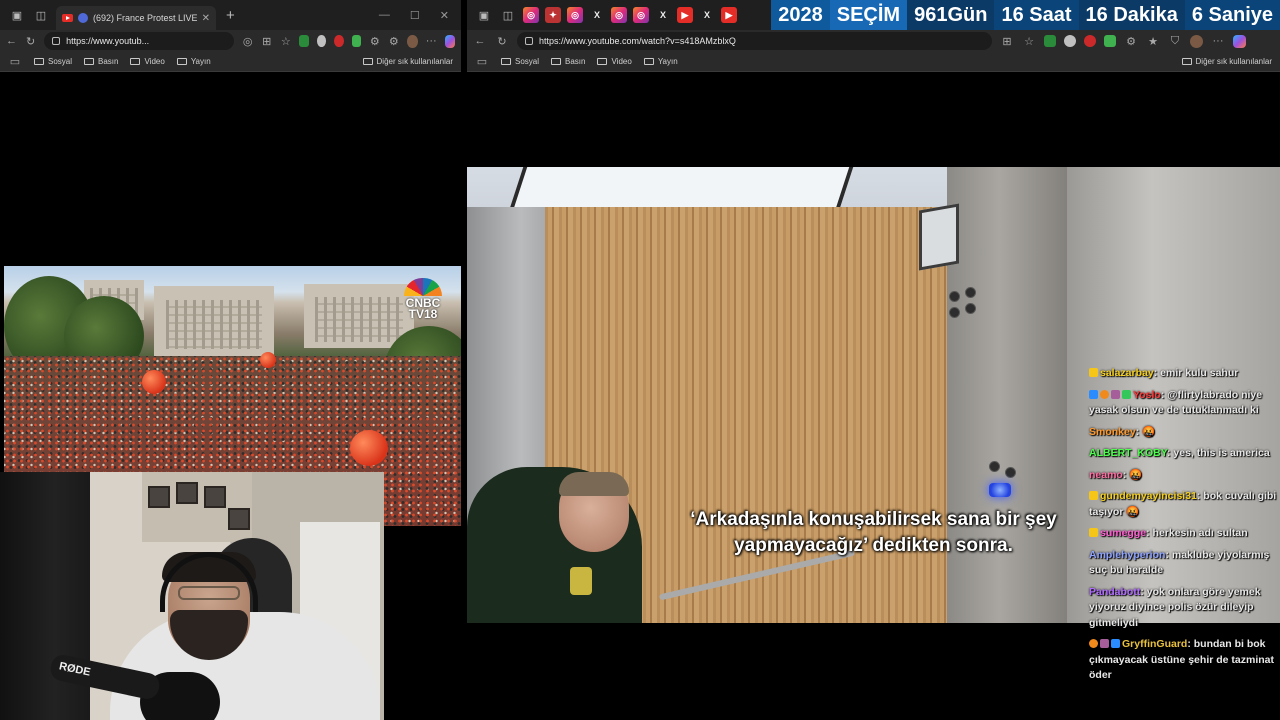  I want to click on streamer-webcam: RØDE, so click(192, 596).